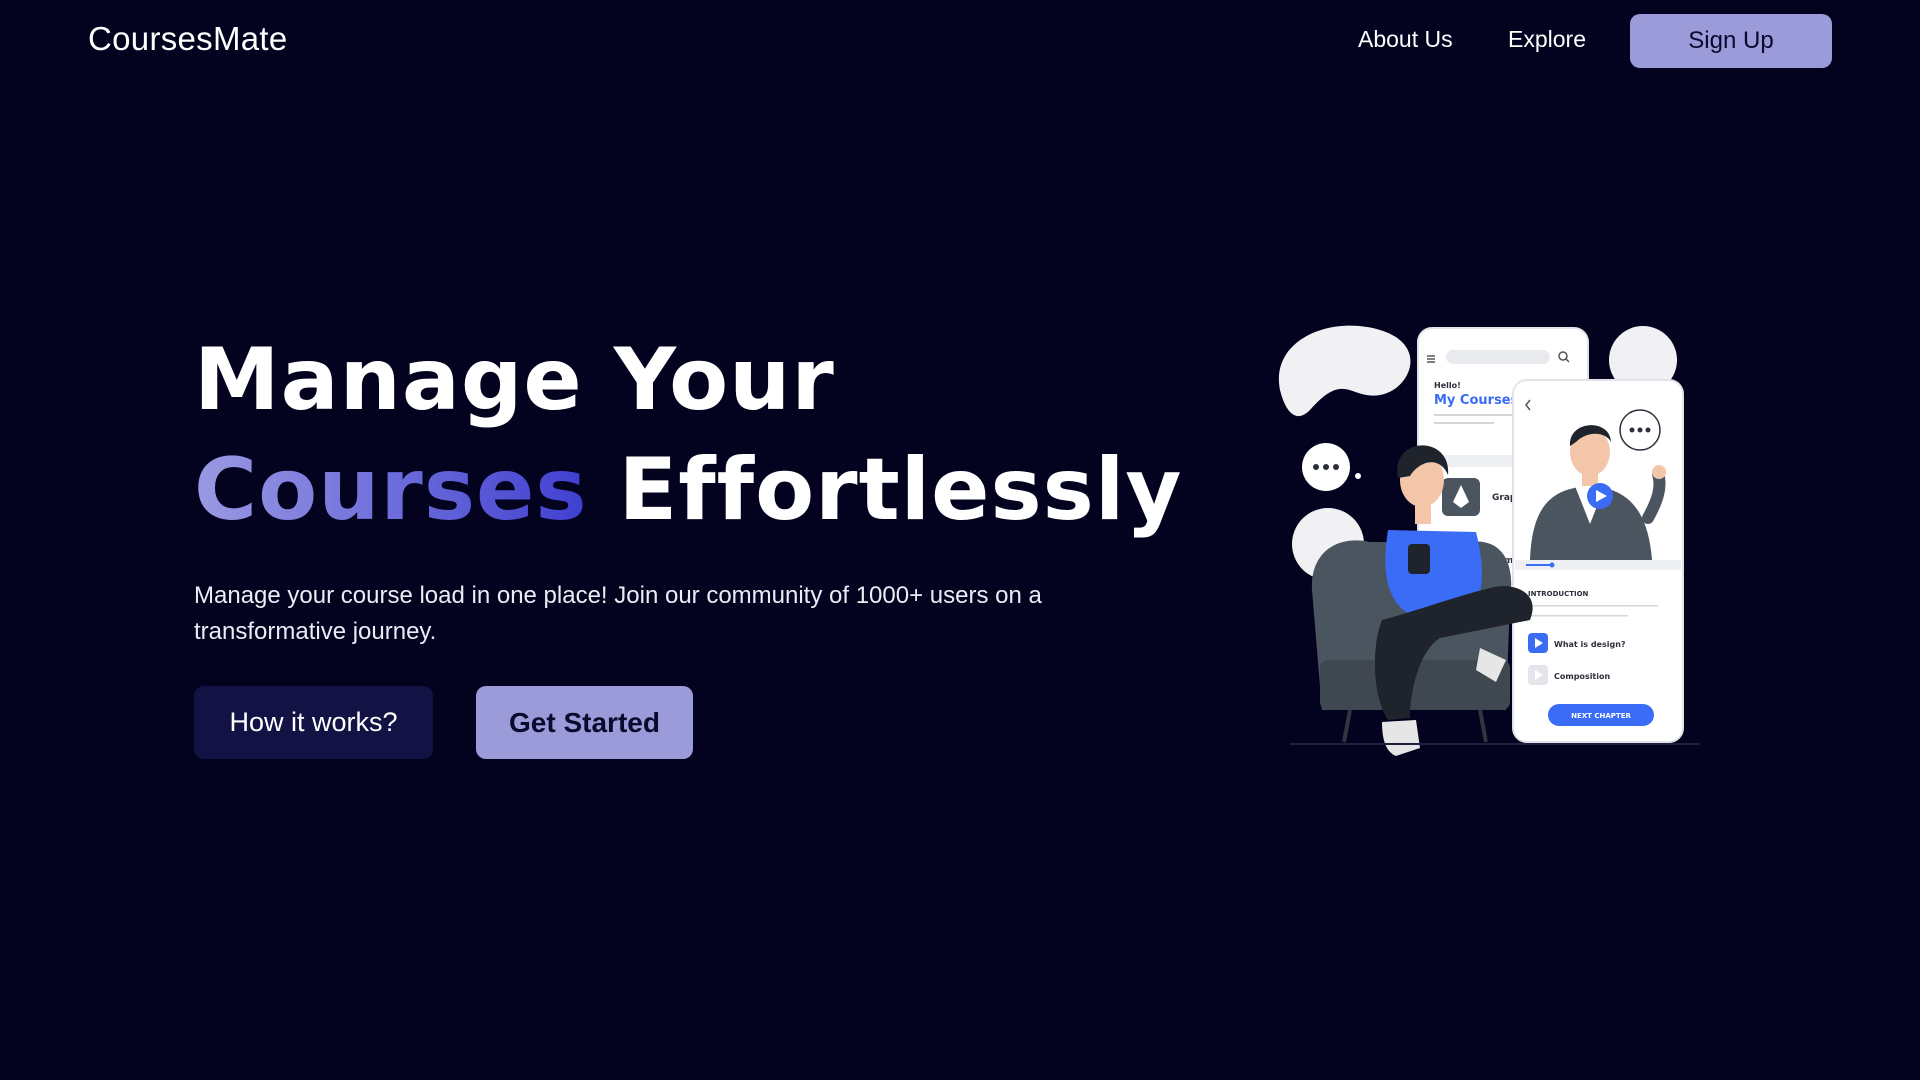  Describe the element at coordinates (1498, 357) in the screenshot. I see `phone-back-search-bar` at that location.